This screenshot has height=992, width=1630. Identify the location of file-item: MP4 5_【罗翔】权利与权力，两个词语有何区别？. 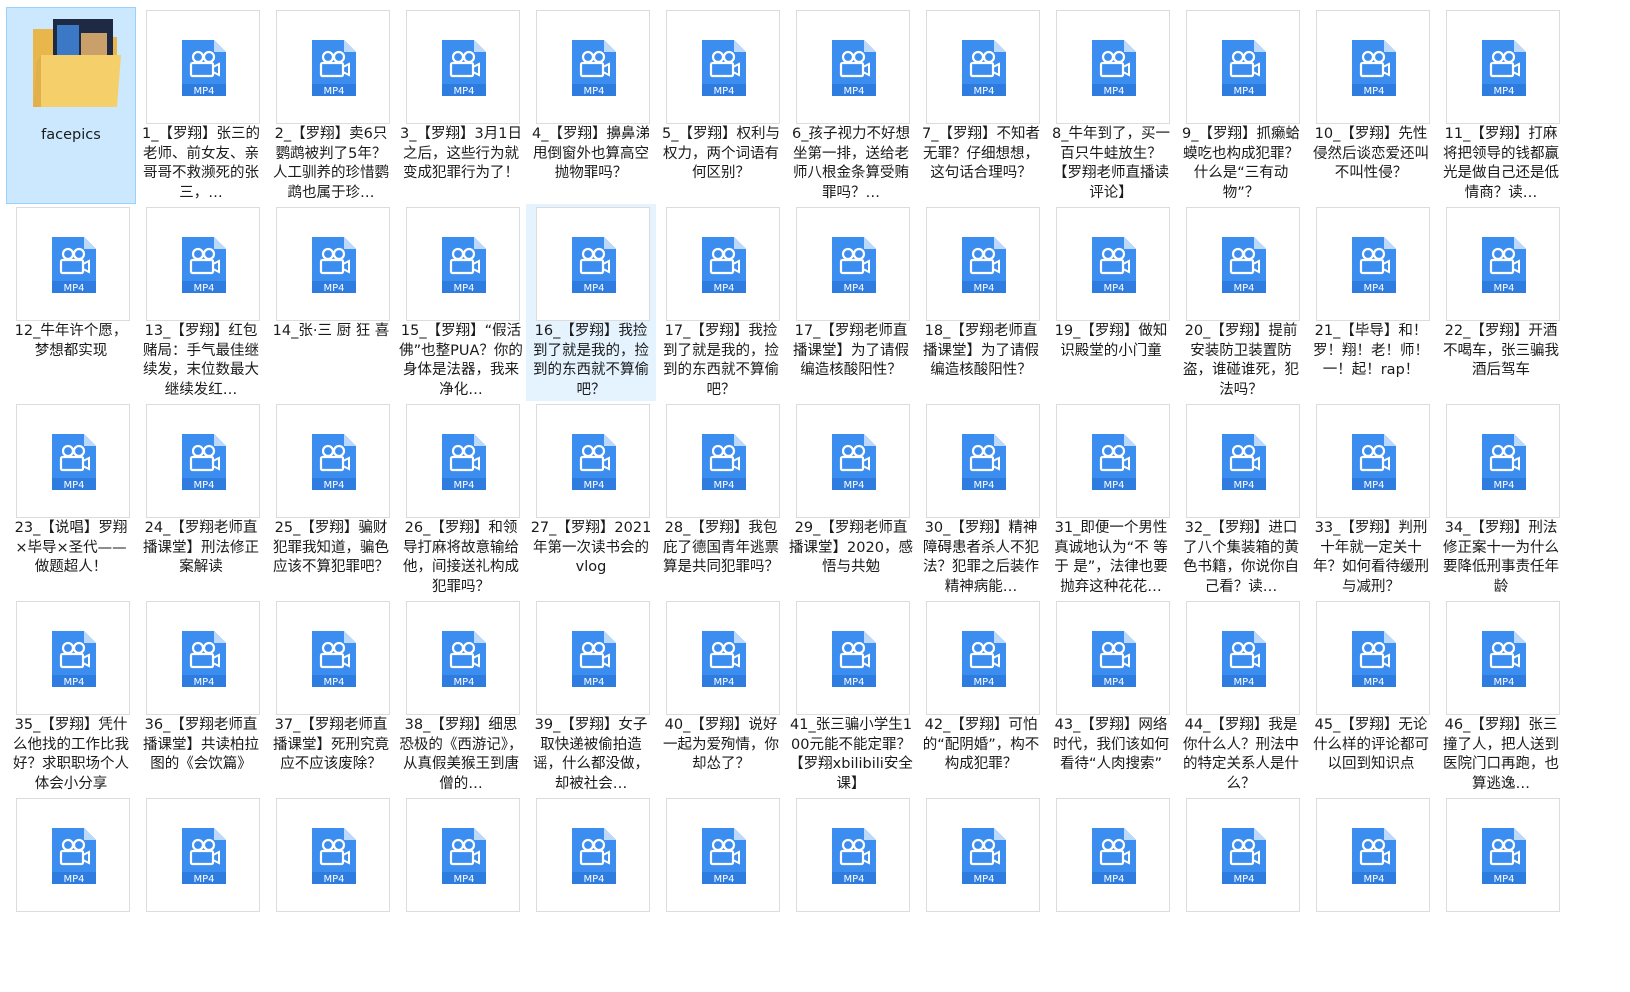
(721, 105).